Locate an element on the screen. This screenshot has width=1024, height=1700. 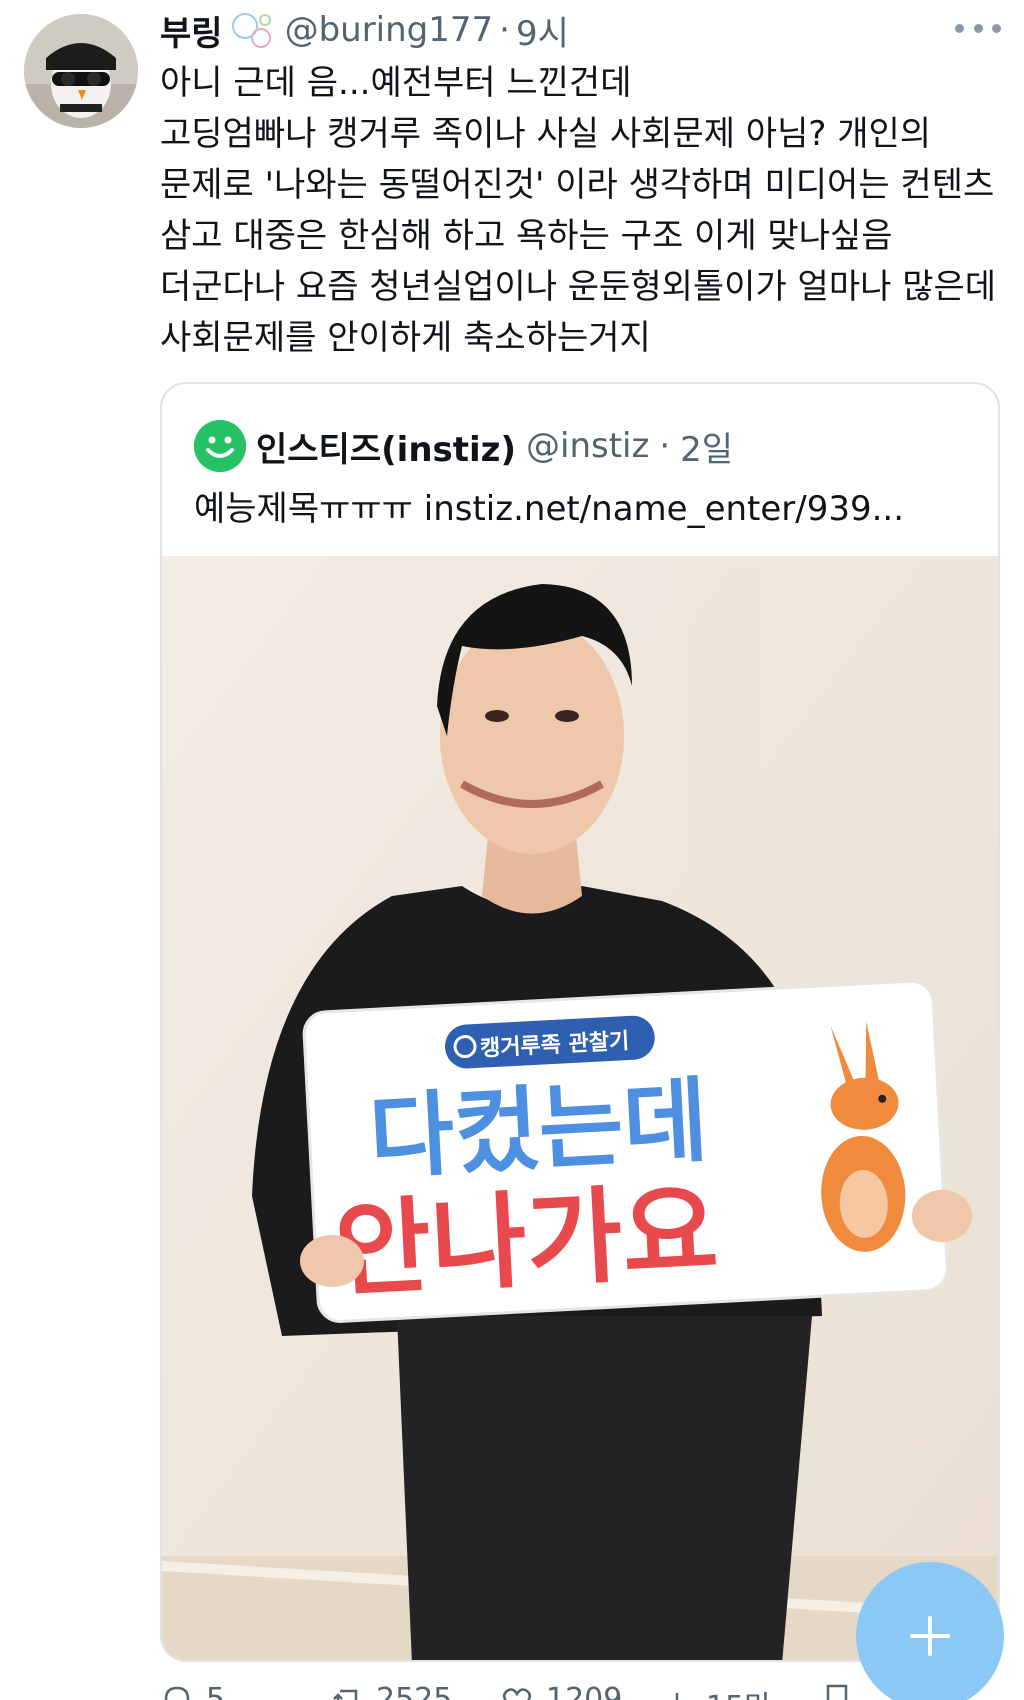
retweet-count: 2525 is located at coordinates (414, 1691).